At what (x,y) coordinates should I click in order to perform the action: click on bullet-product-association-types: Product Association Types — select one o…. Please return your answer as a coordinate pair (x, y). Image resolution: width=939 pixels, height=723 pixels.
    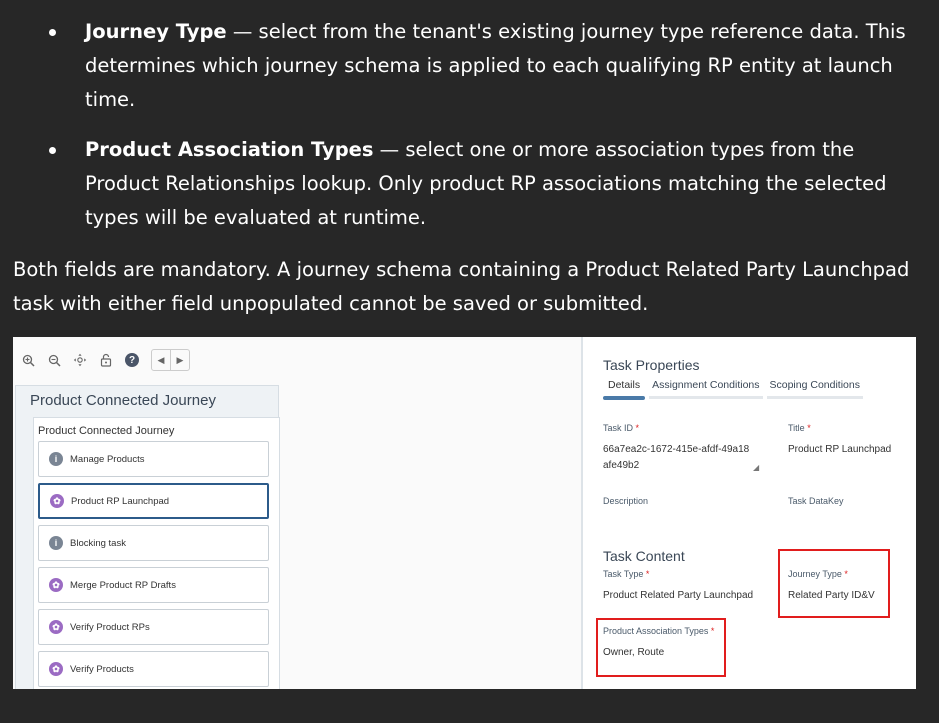
    Looking at the image, I should click on (469, 184).